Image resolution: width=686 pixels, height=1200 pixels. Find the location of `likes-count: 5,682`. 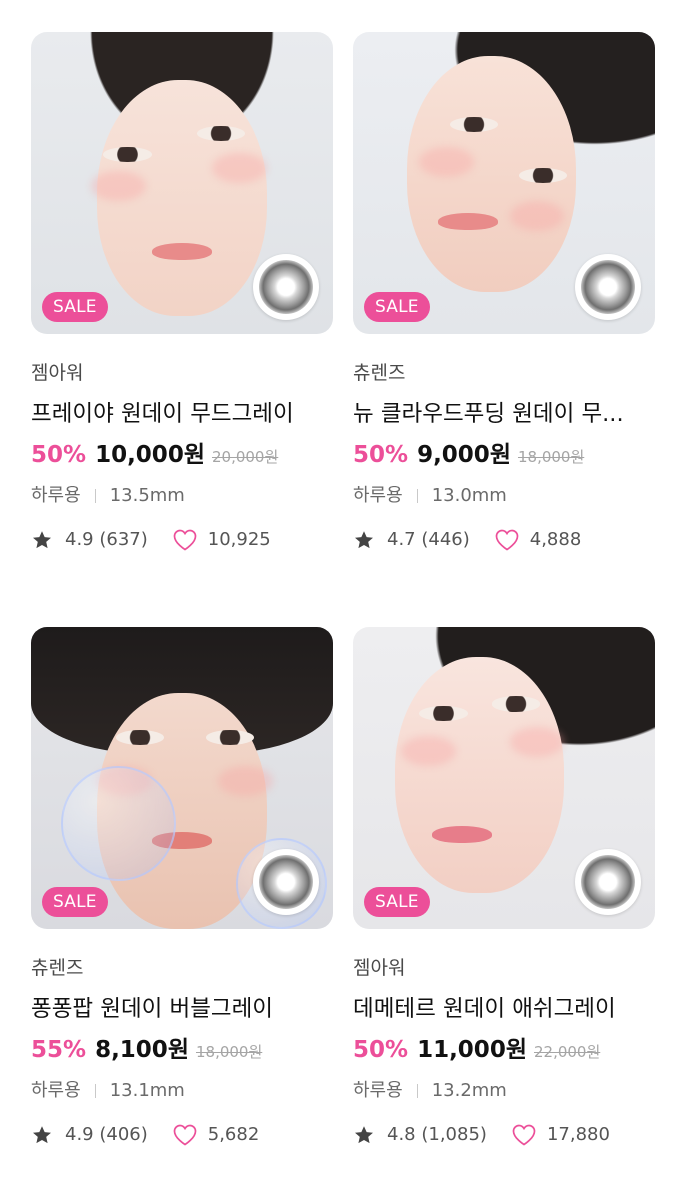

likes-count: 5,682 is located at coordinates (233, 1134).